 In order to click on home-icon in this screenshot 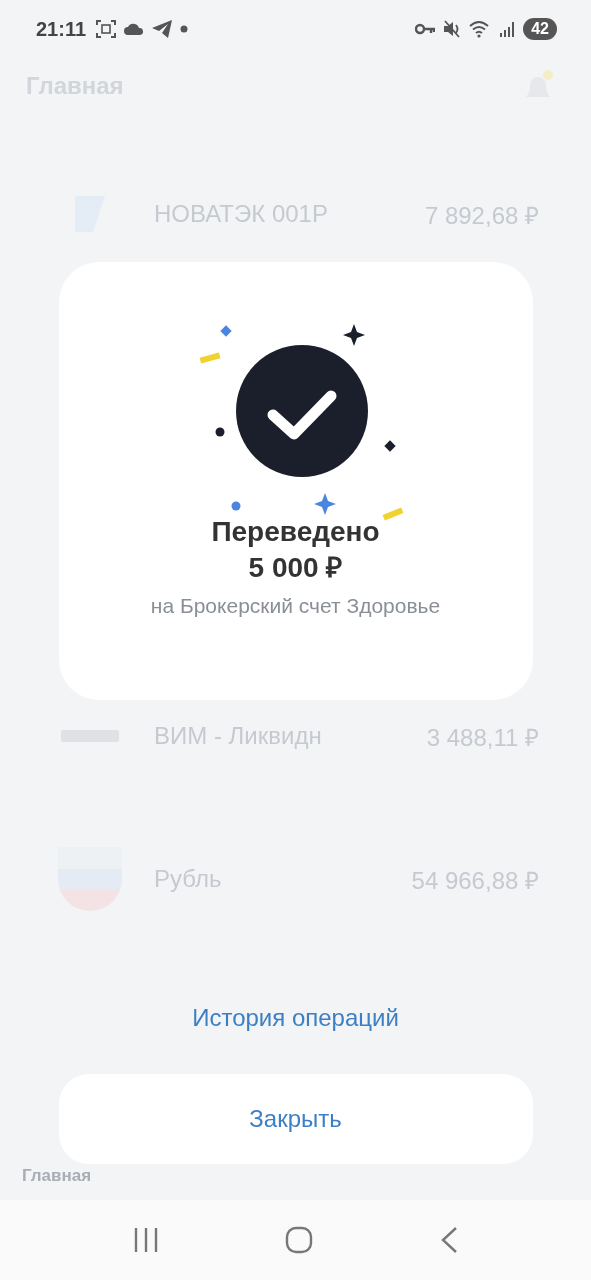, I will do `click(299, 1240)`.